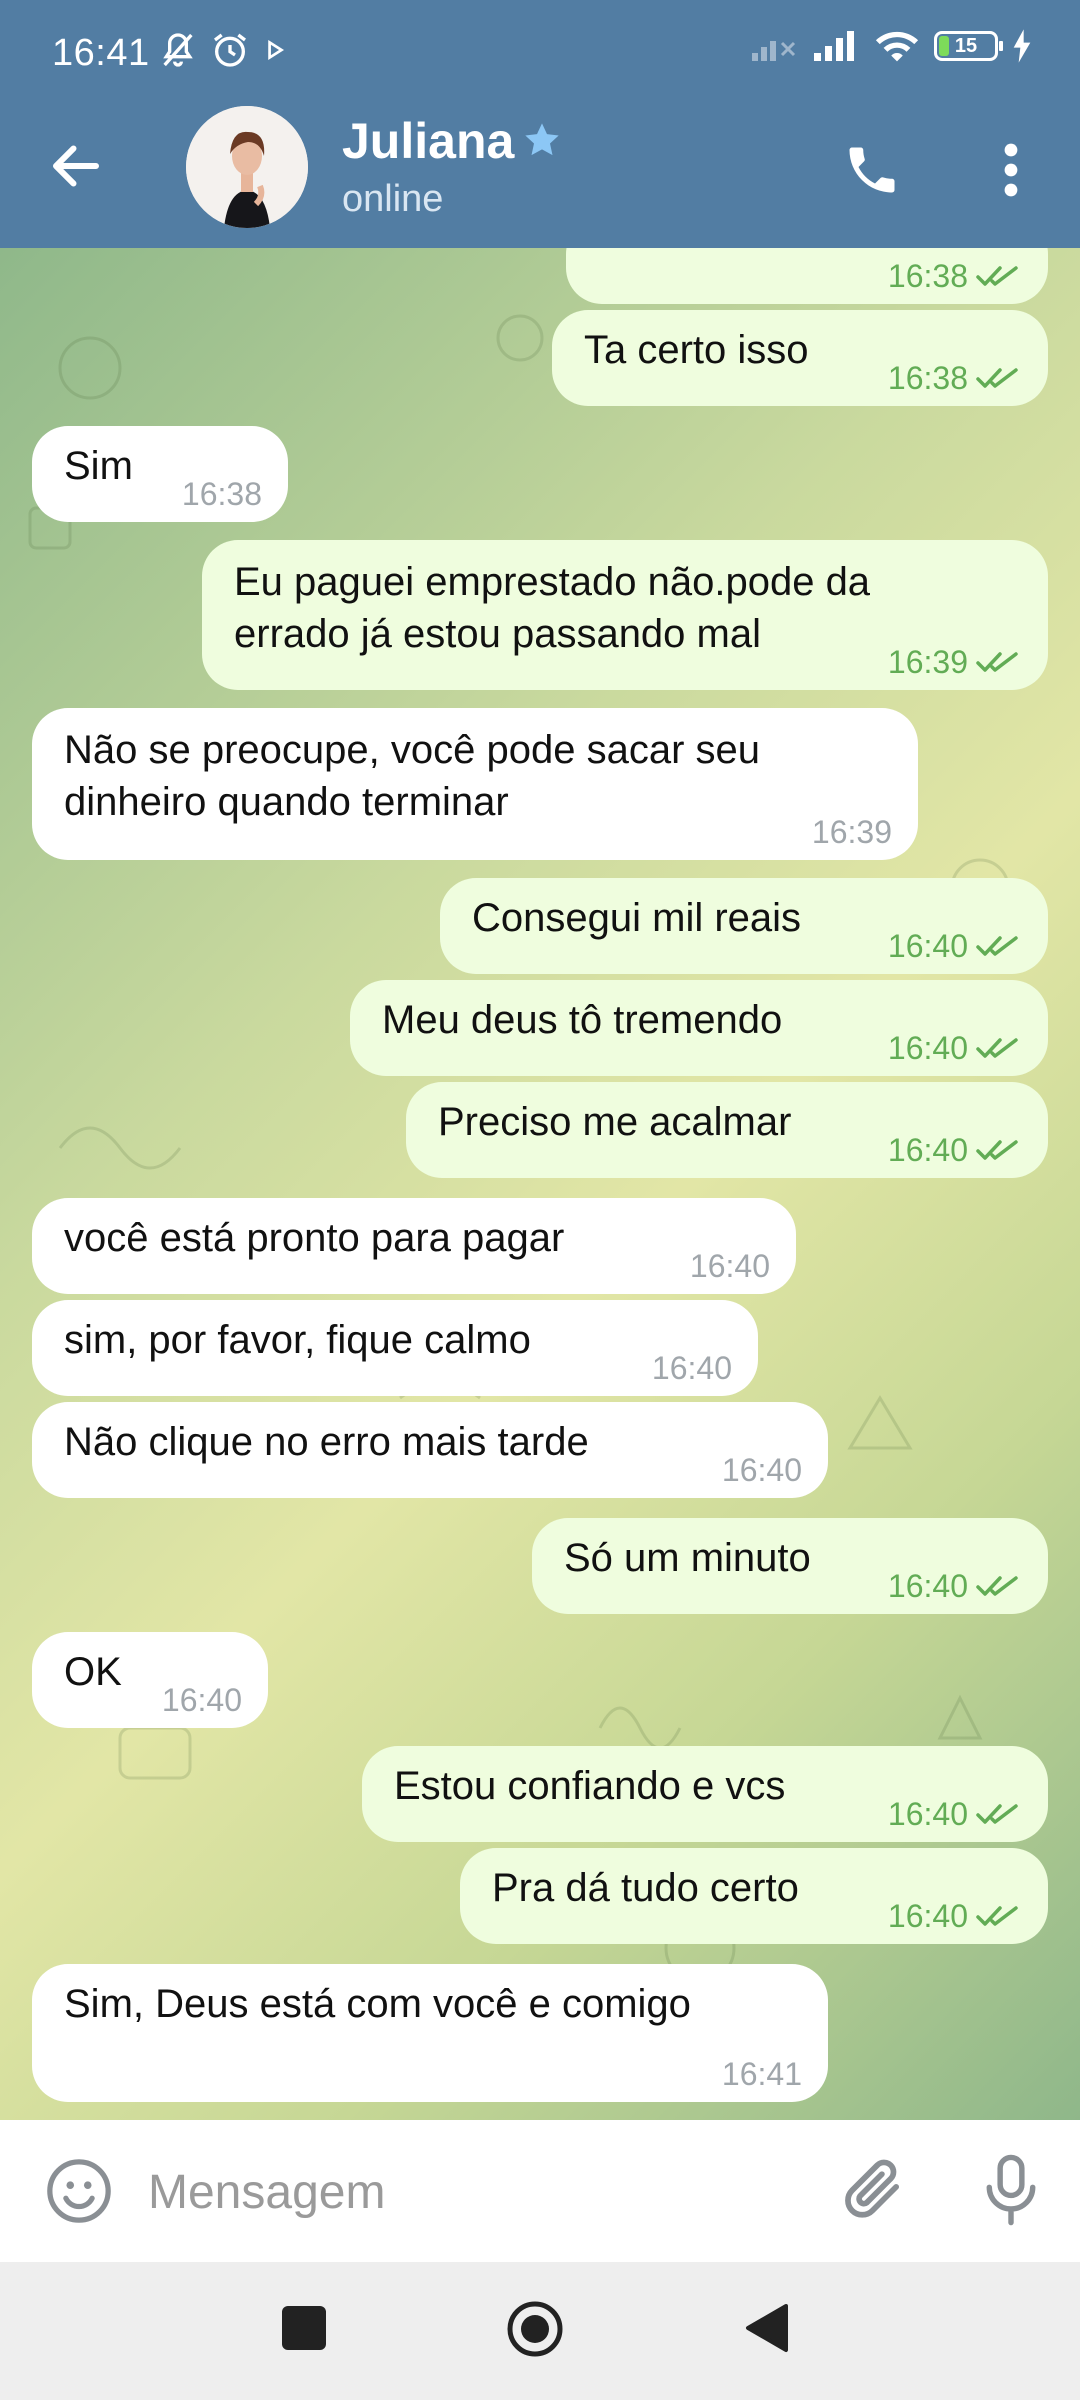 This screenshot has height=2400, width=1080. I want to click on battery-level: 15, so click(966, 45).